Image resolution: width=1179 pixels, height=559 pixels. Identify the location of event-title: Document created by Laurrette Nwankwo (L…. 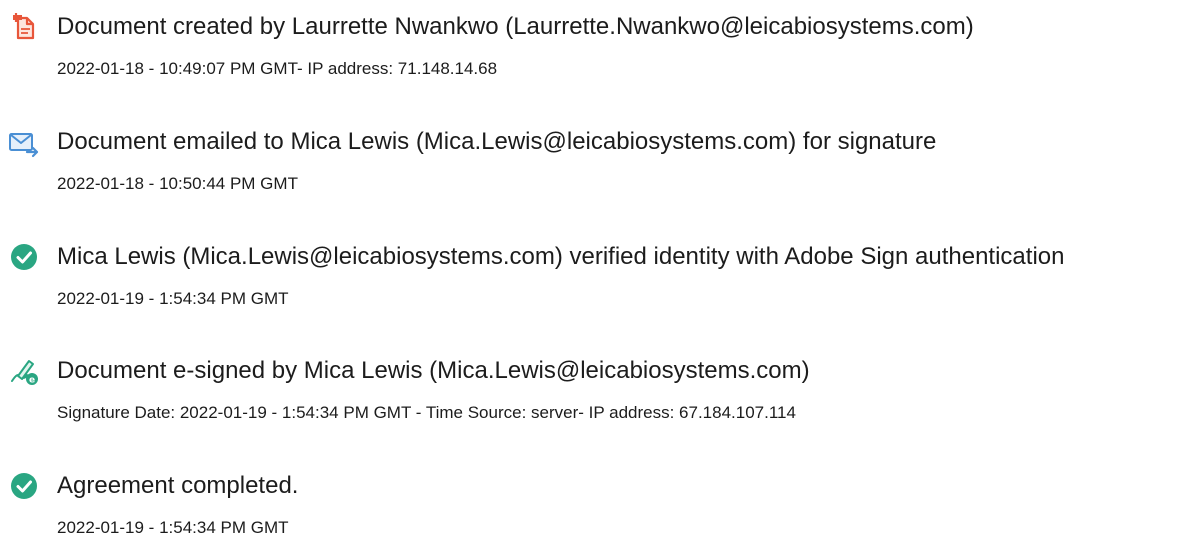
(515, 26).